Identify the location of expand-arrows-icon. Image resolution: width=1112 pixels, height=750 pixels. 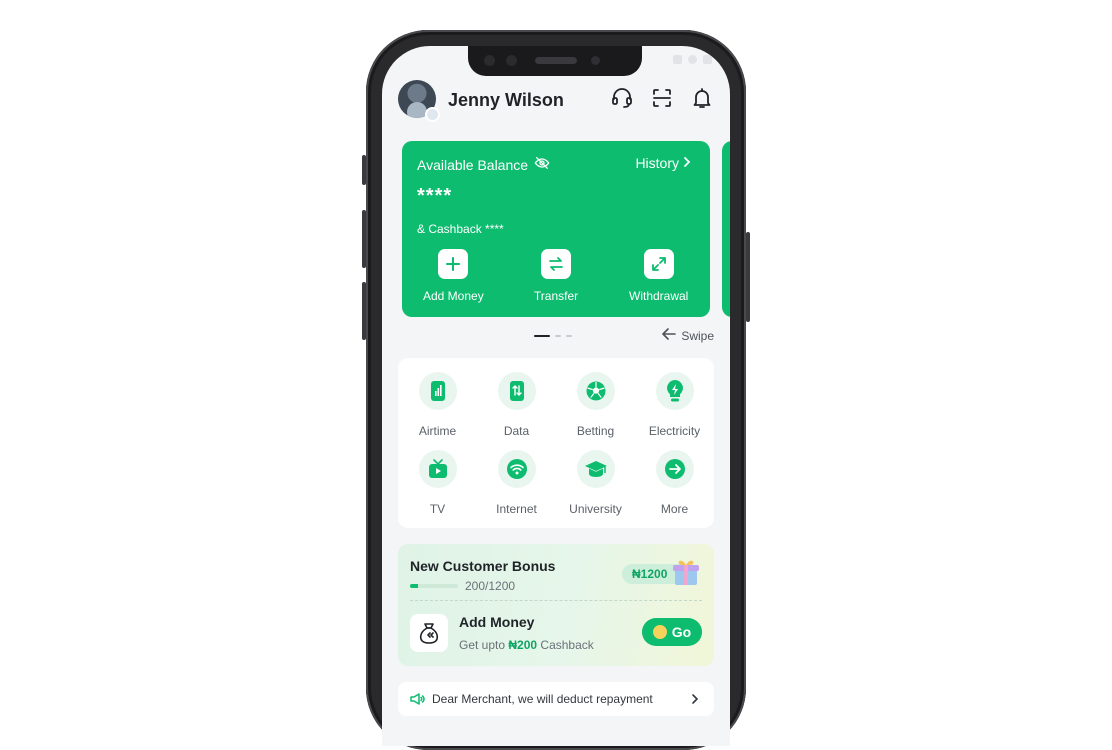
(658, 264).